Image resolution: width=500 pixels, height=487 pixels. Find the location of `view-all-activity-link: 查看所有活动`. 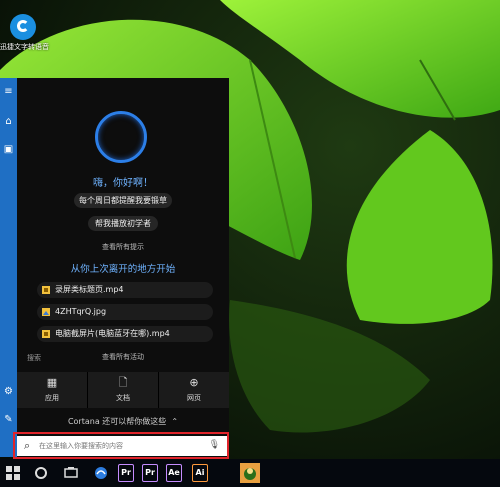

view-all-activity-link: 查看所有活动 is located at coordinates (123, 357).